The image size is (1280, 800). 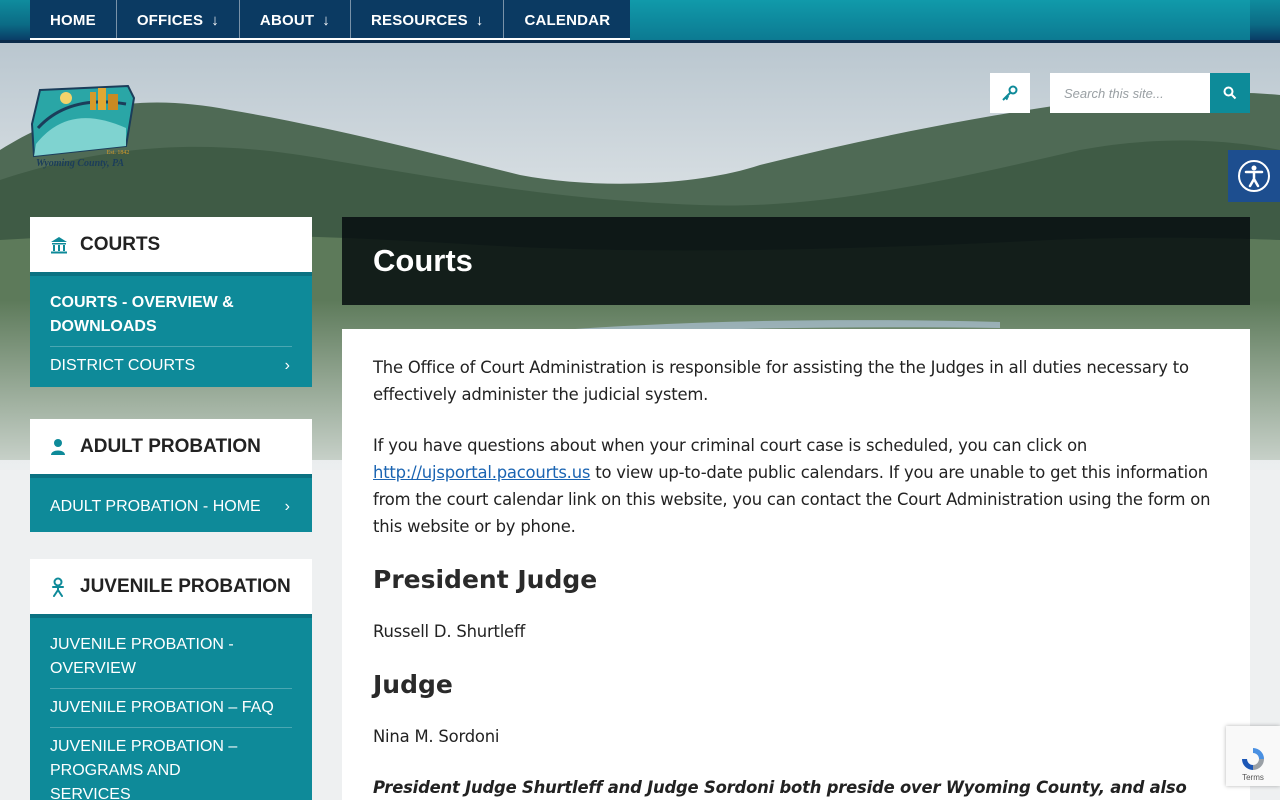 What do you see at coordinates (1253, 759) in the screenshot?
I see `recaptcha-icon` at bounding box center [1253, 759].